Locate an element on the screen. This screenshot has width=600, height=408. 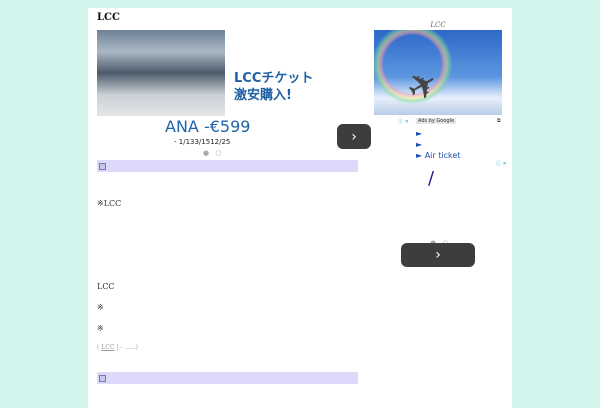
breadcrumb-rest: | - ......) is located at coordinates (127, 347).